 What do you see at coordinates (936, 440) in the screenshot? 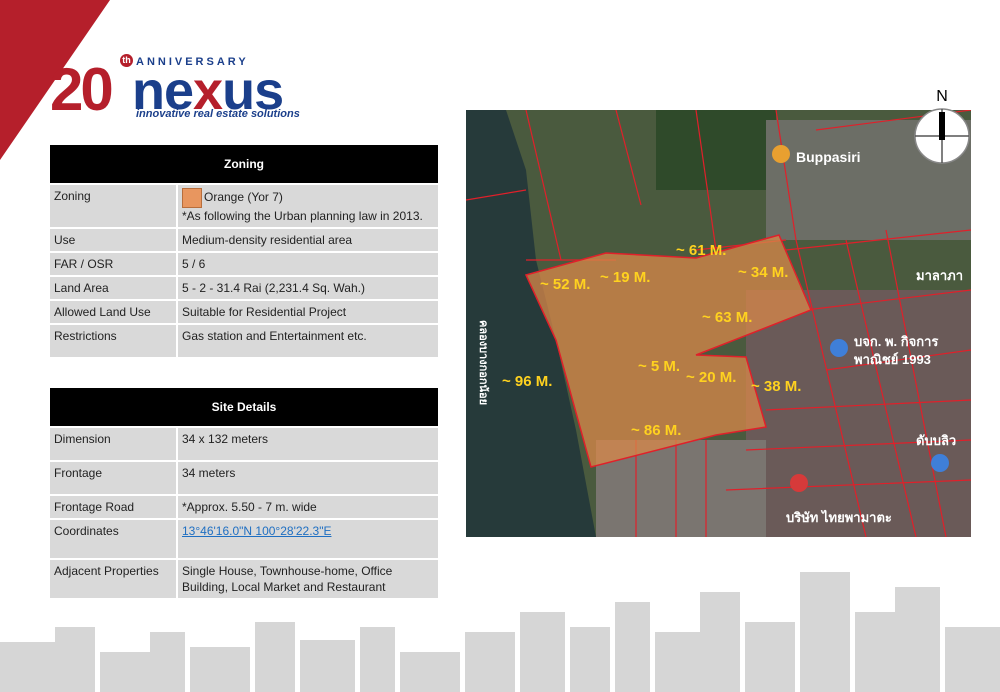
I see `map-thai-label: ดับบลิว` at bounding box center [936, 440].